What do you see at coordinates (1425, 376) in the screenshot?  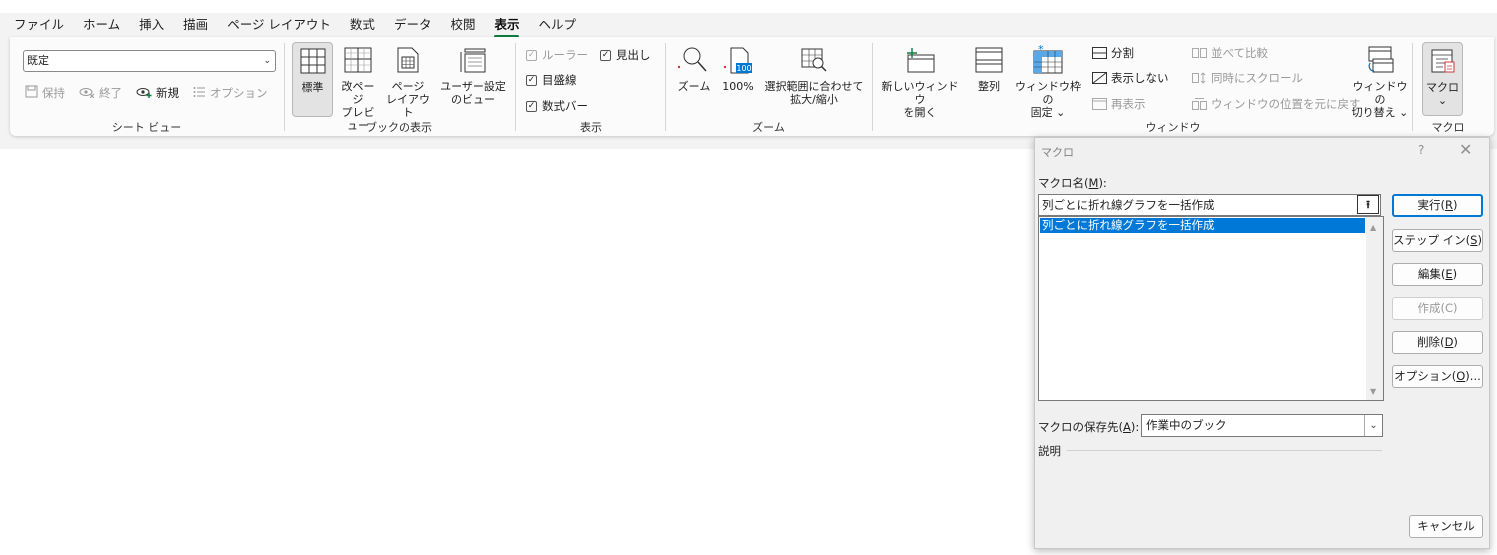 I see `options-label: オプション(` at bounding box center [1425, 376].